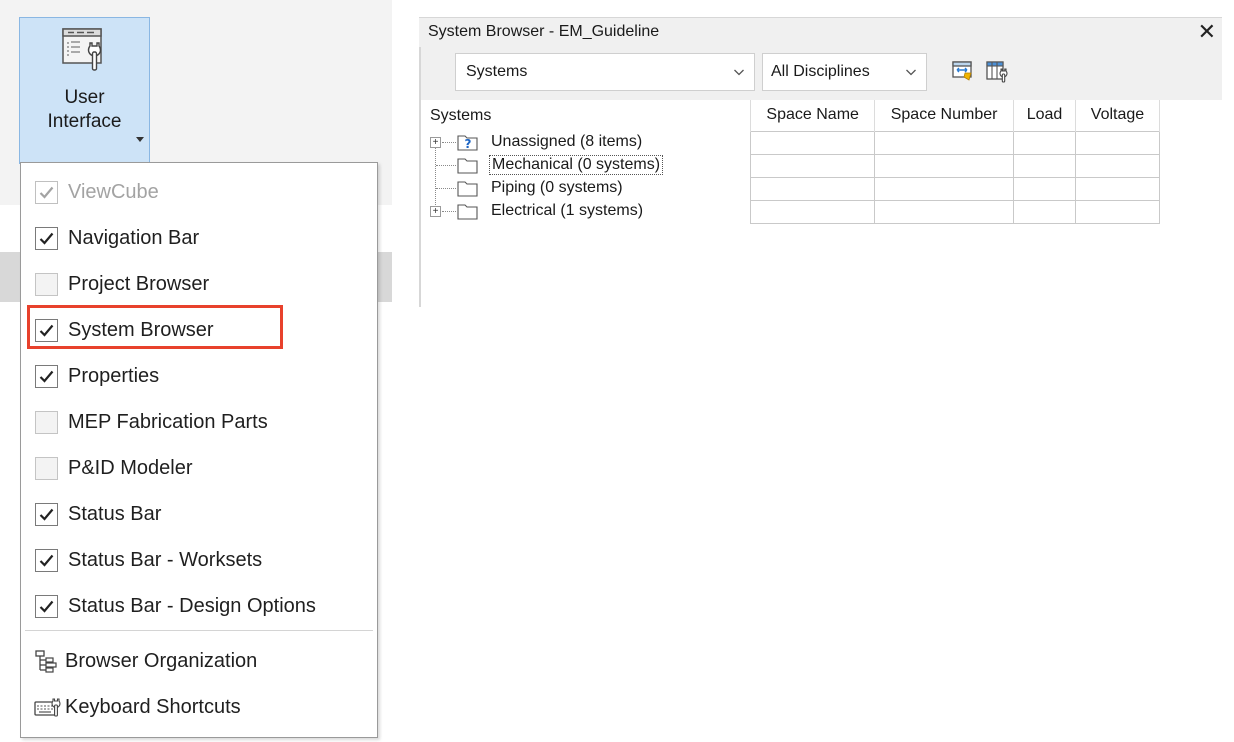 The width and height of the screenshot is (1234, 742). I want to click on view-dropdown: Systems, so click(605, 72).